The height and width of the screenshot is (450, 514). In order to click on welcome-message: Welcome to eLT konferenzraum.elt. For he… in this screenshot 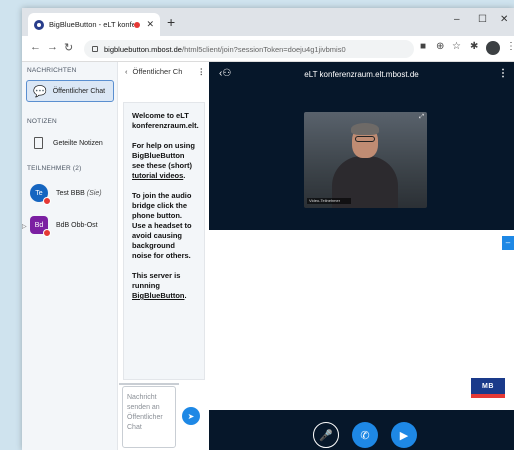, I will do `click(164, 241)`.